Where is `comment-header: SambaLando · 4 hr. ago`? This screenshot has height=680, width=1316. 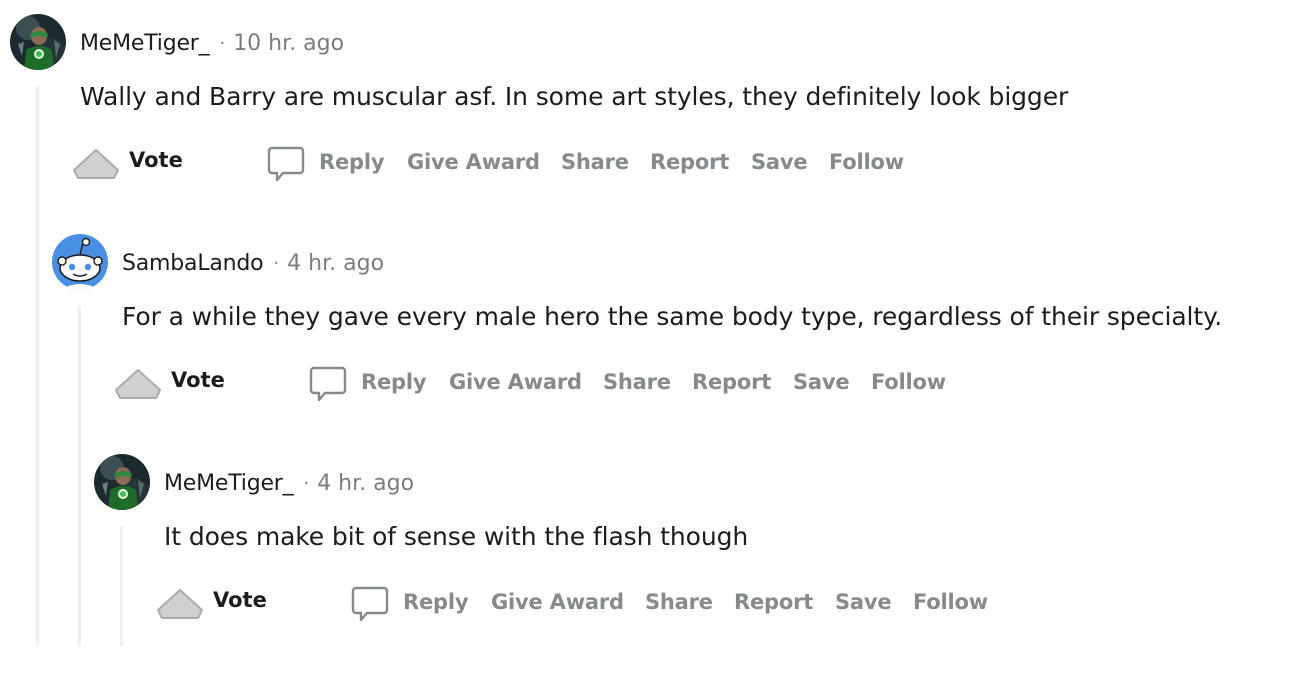 comment-header: SambaLando · 4 hr. ago is located at coordinates (253, 263).